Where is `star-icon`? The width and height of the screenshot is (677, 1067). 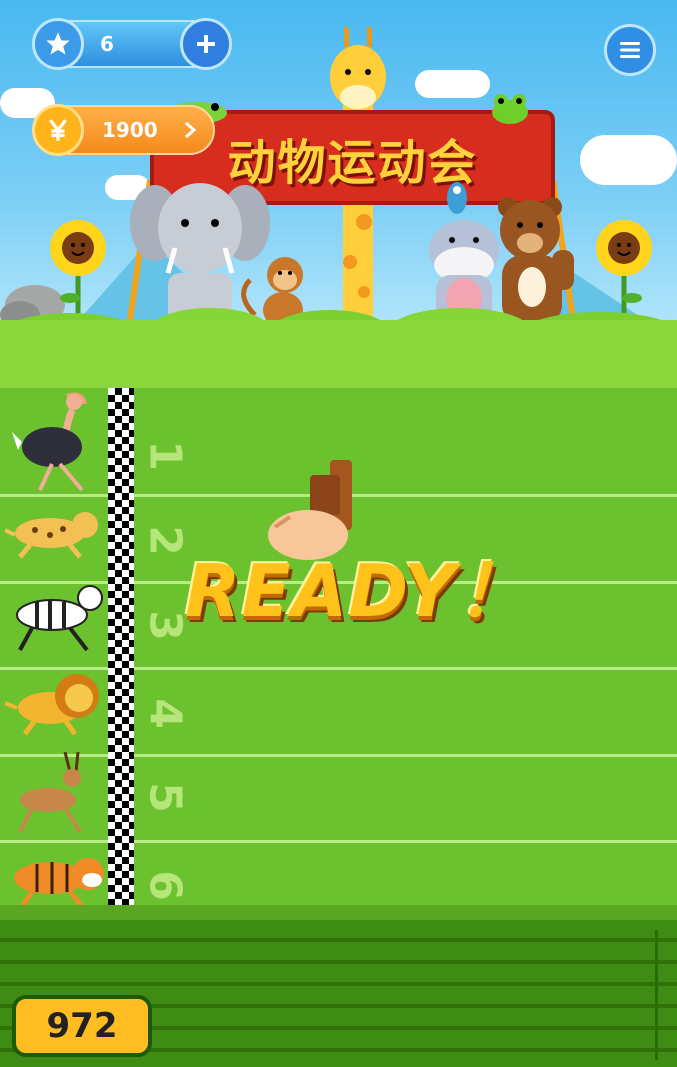 star-icon is located at coordinates (58, 43).